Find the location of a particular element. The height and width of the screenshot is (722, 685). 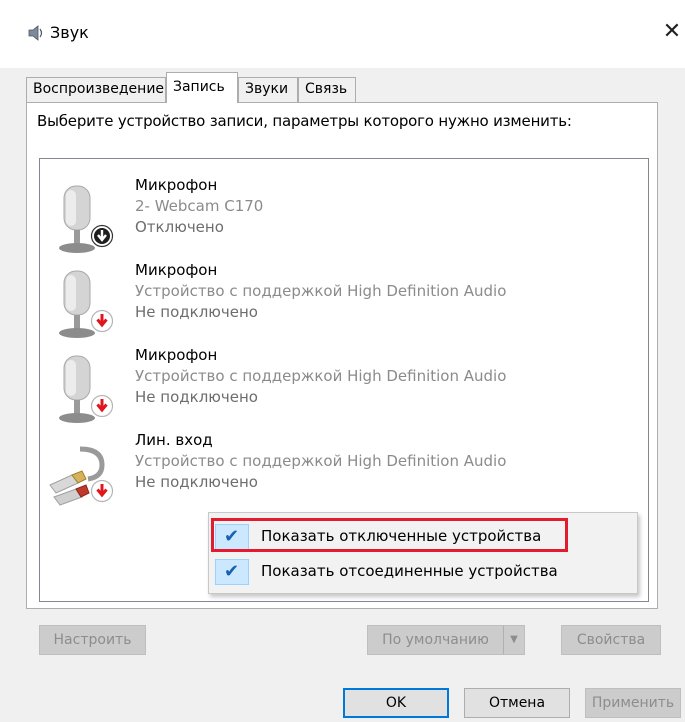

device-name: Лин. вход is located at coordinates (174, 440).